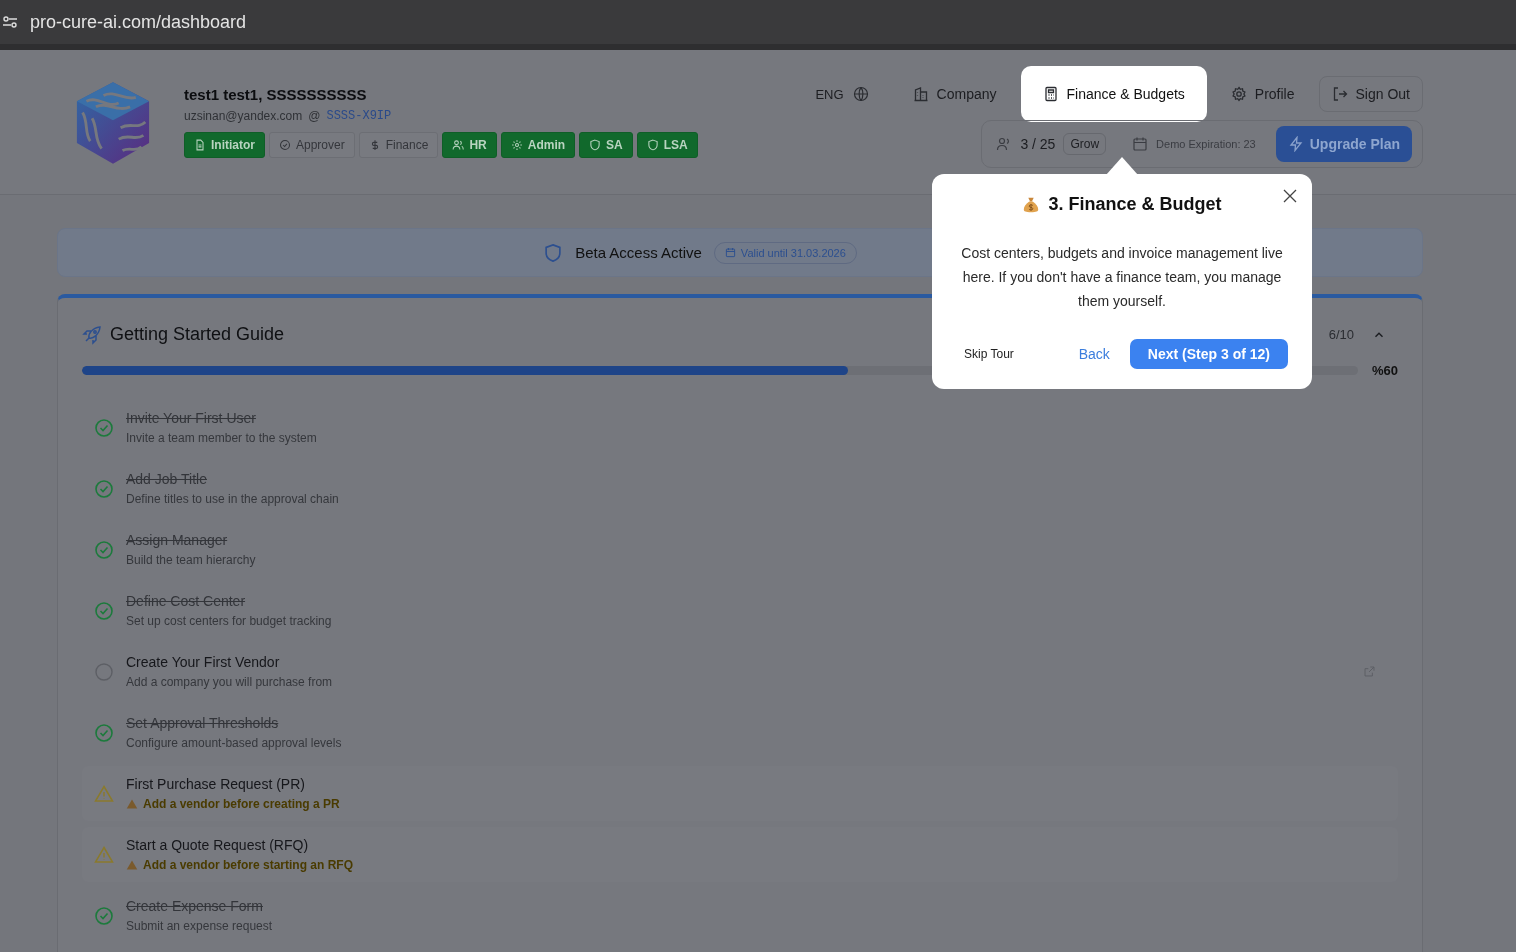 The image size is (1516, 952). What do you see at coordinates (1262, 94) in the screenshot?
I see `nav-tab: Profile` at bounding box center [1262, 94].